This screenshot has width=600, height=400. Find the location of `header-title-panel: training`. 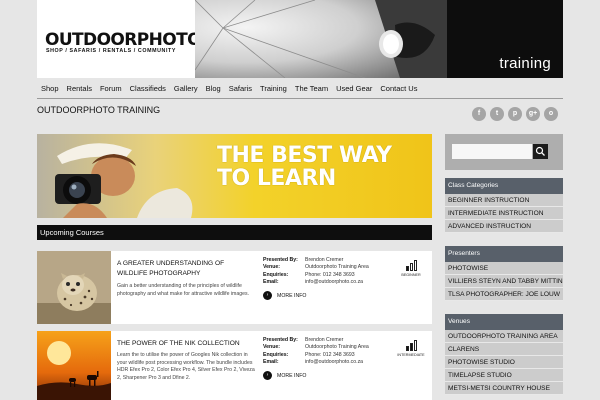

header-title-panel: training is located at coordinates (505, 39).